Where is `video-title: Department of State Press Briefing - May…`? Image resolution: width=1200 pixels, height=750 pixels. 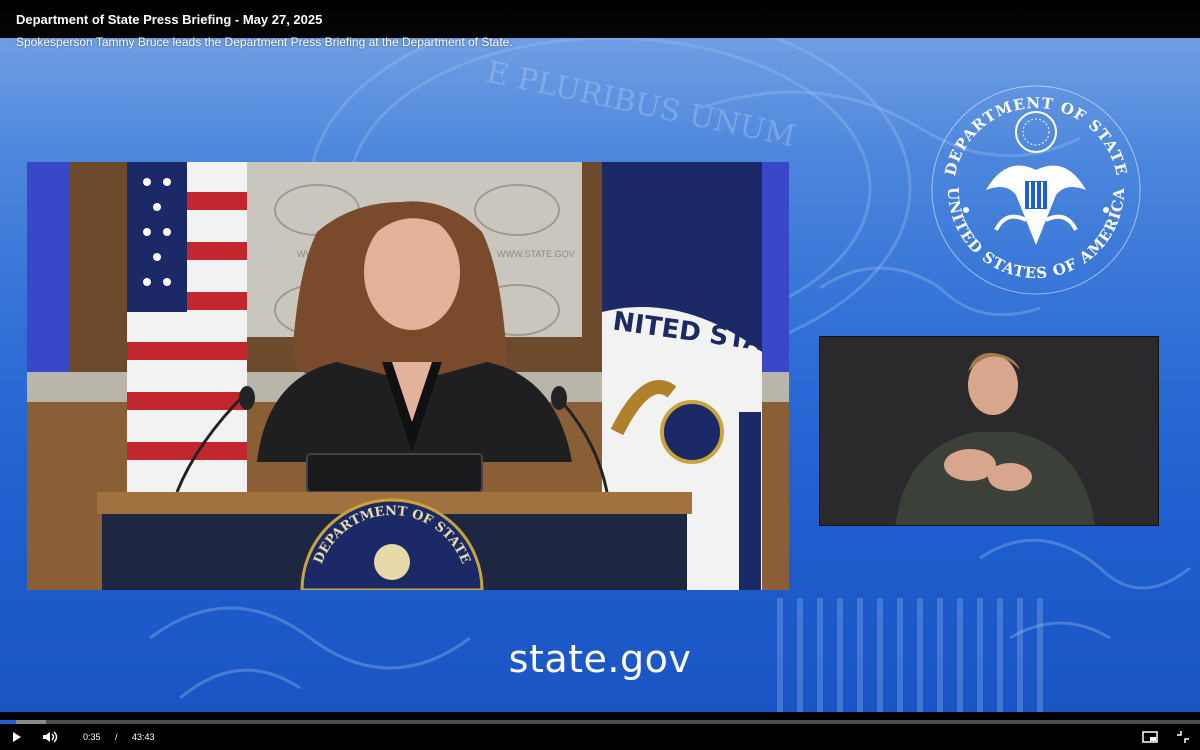 video-title: Department of State Press Briefing - May… is located at coordinates (169, 19).